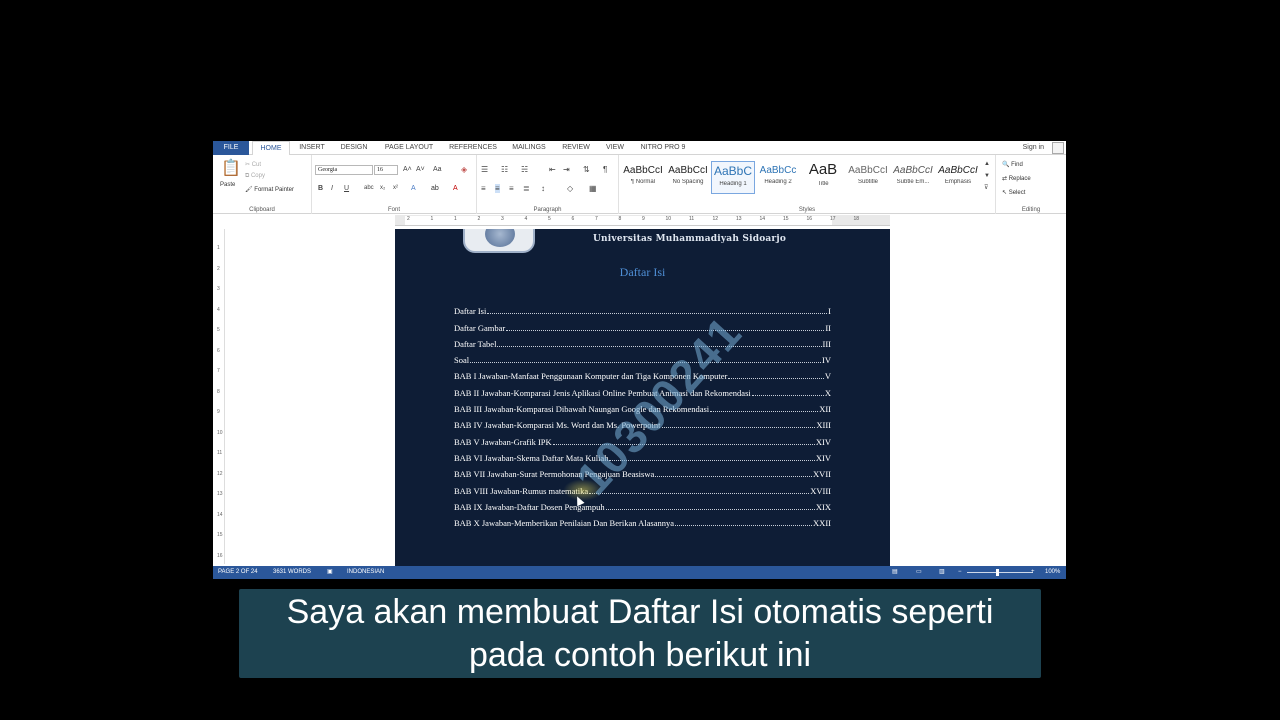  What do you see at coordinates (524, 169) in the screenshot?
I see `multilevel-list-icon: ☵` at bounding box center [524, 169].